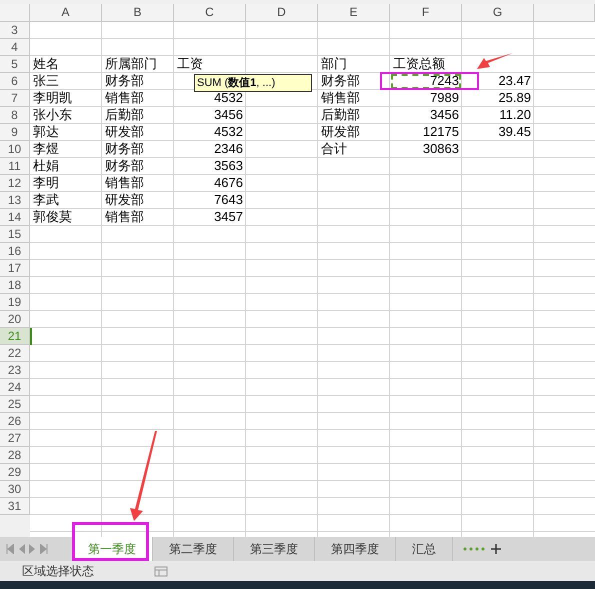 The image size is (595, 589). Describe the element at coordinates (498, 13) in the screenshot. I see `column-header: G` at that location.